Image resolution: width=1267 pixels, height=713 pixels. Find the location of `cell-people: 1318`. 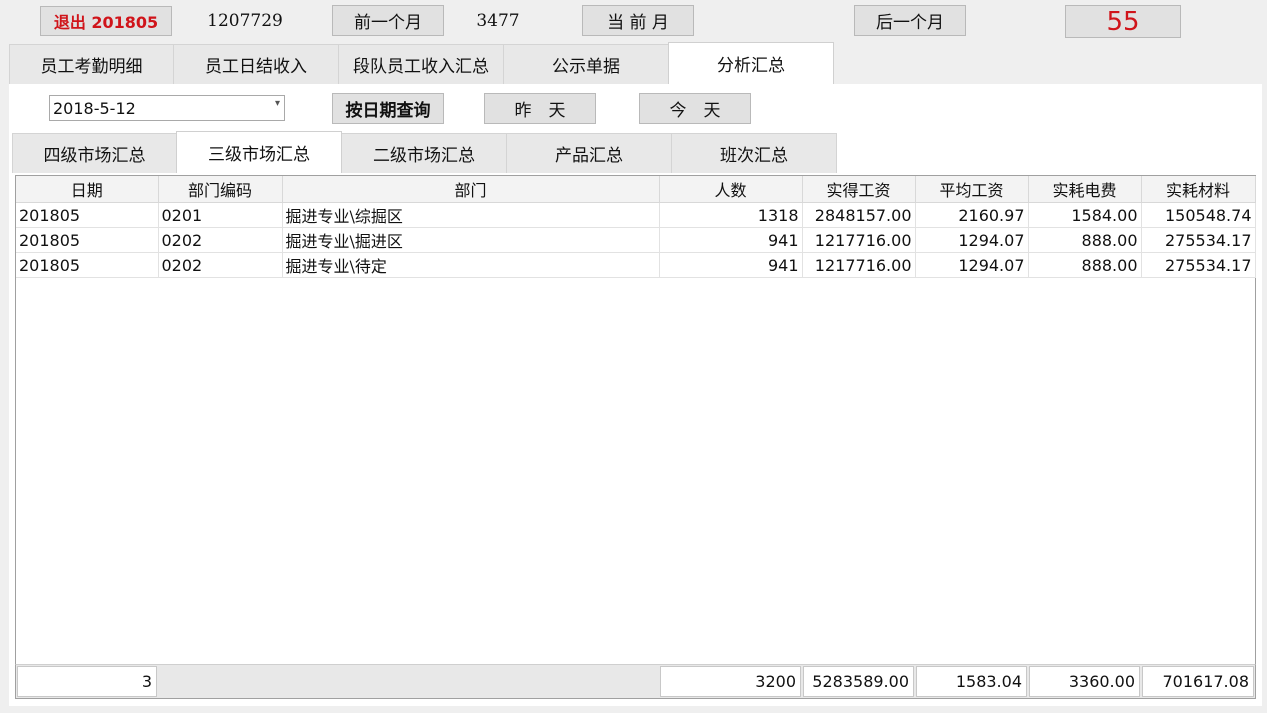

cell-people: 1318 is located at coordinates (731, 215).